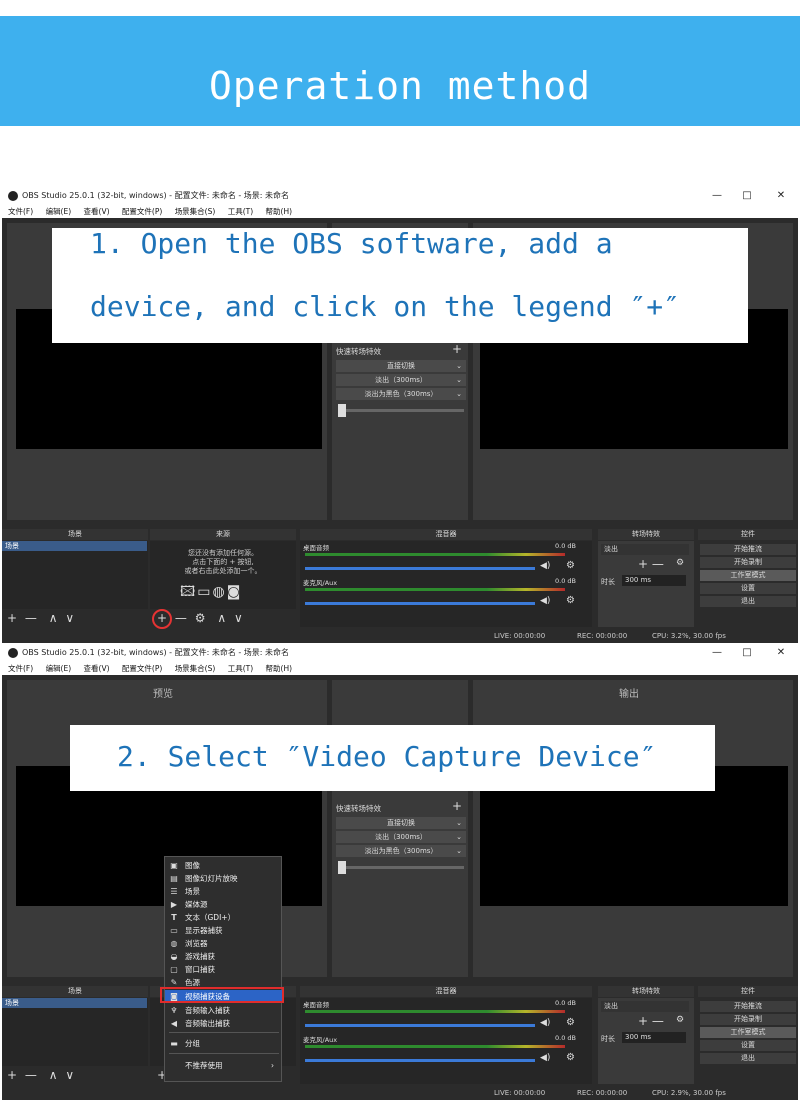 The image size is (800, 1100). I want to click on menu-item-text: T 文本（GDI+）, so click(223, 917).